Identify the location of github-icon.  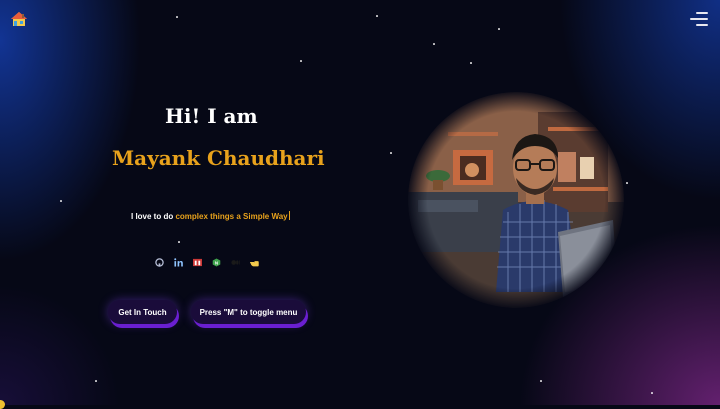
(159, 262).